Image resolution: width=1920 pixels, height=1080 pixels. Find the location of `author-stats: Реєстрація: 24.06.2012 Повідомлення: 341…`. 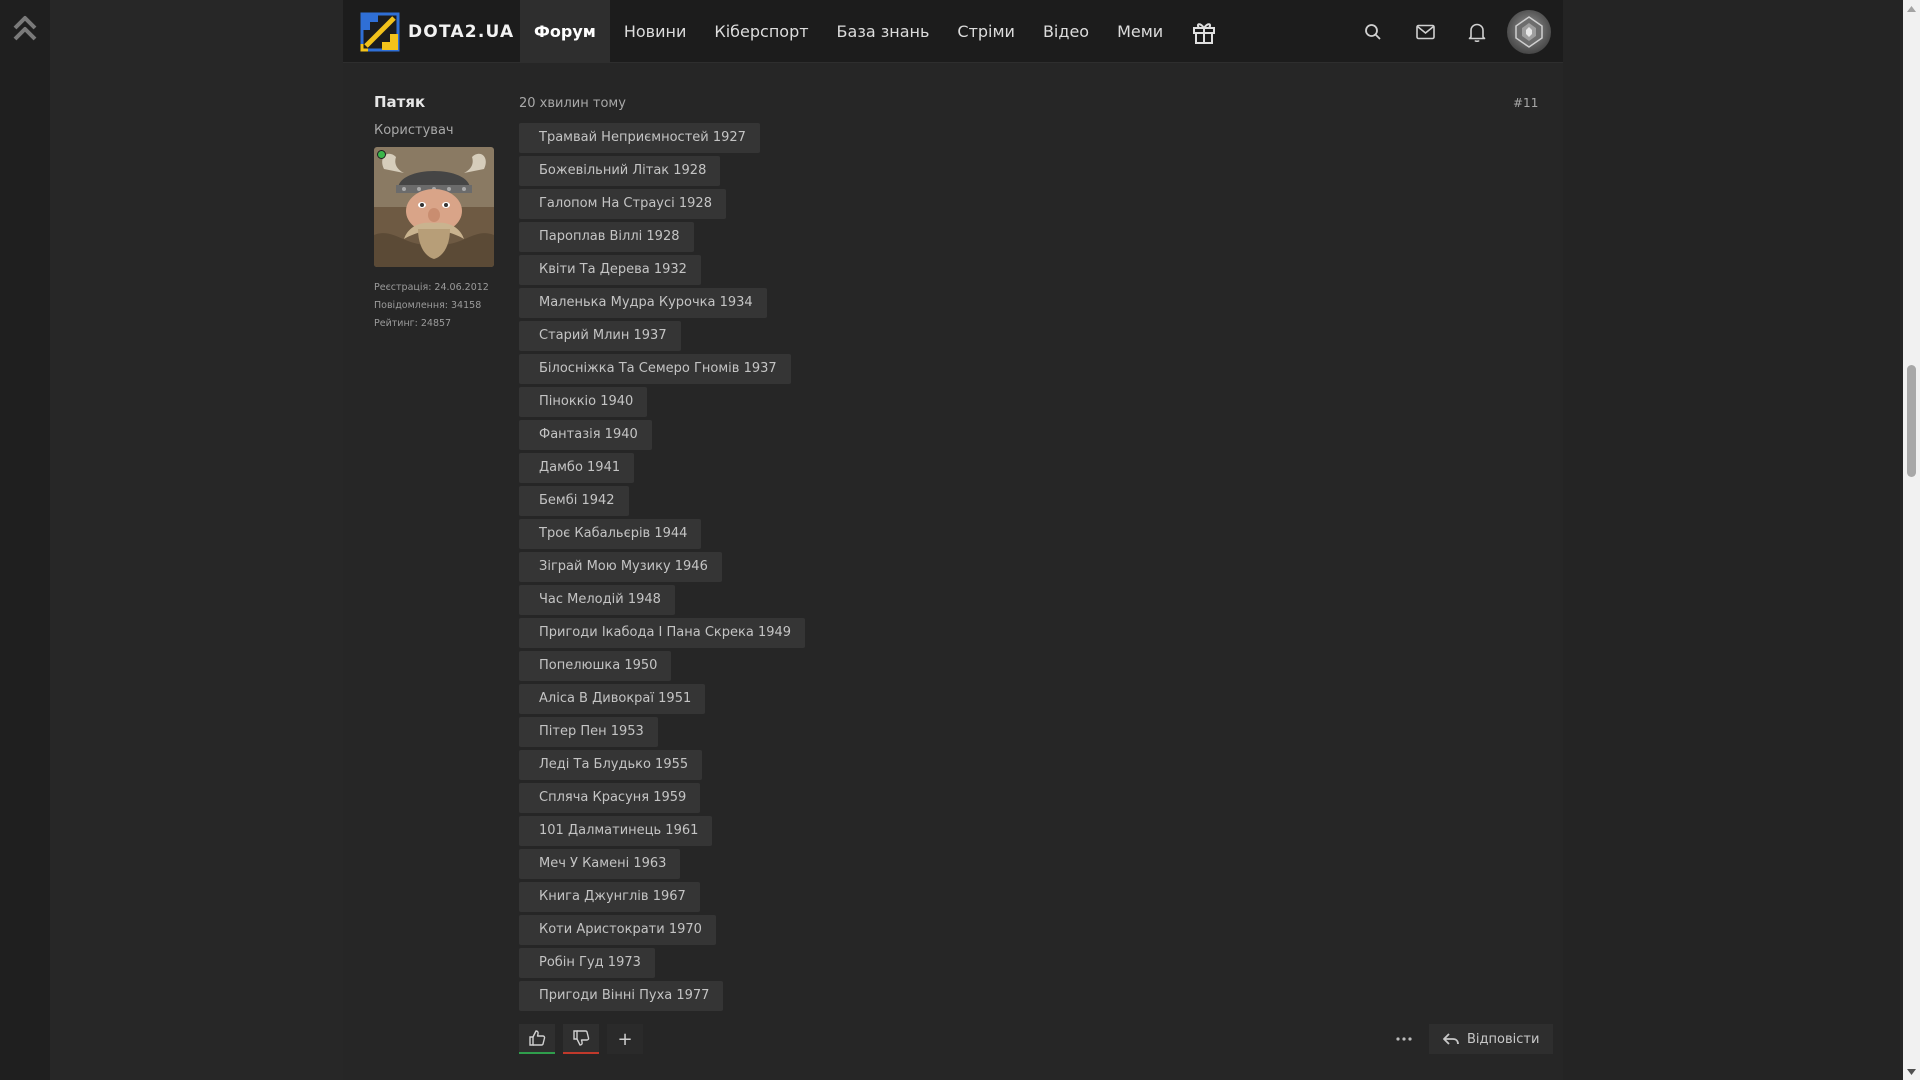

author-stats: Реєстрація: 24.06.2012 Повідомлення: 341… is located at coordinates (435, 306).